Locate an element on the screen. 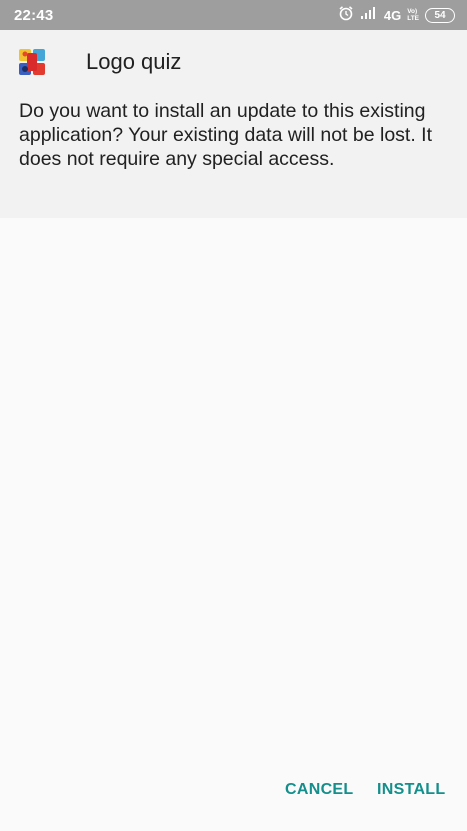 The image size is (467, 831). app-title: Logo quiz is located at coordinates (134, 61).